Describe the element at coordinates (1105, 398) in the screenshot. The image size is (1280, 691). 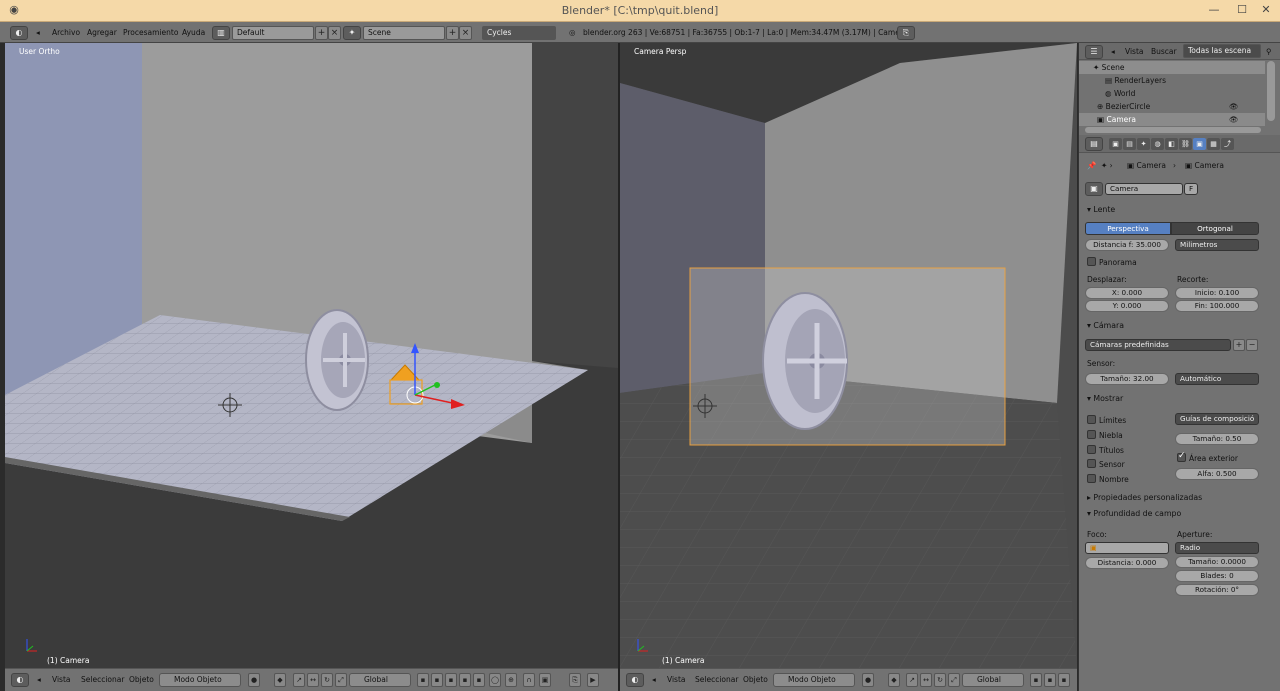
I see `section-mostrar: ▾ Mostrar` at that location.